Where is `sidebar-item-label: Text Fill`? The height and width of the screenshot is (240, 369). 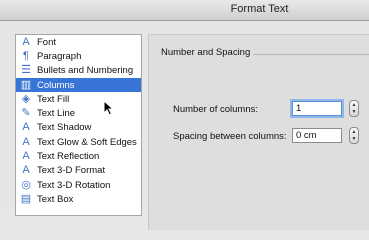 sidebar-item-label: Text Fill is located at coordinates (53, 99).